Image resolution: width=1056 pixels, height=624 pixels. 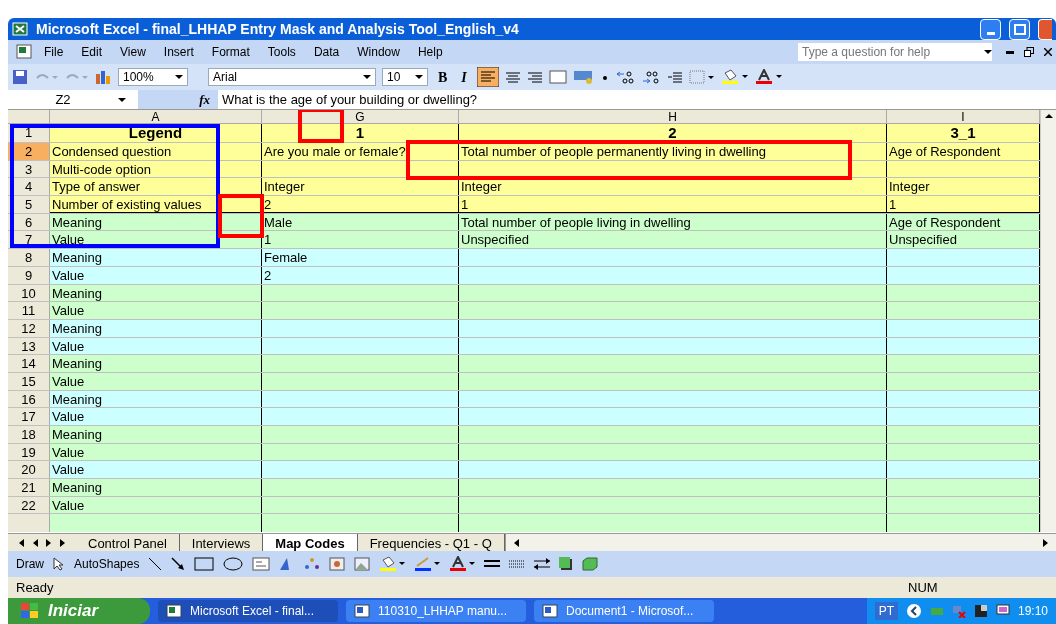 What do you see at coordinates (980, 611) in the screenshot?
I see `tray-icon` at bounding box center [980, 611].